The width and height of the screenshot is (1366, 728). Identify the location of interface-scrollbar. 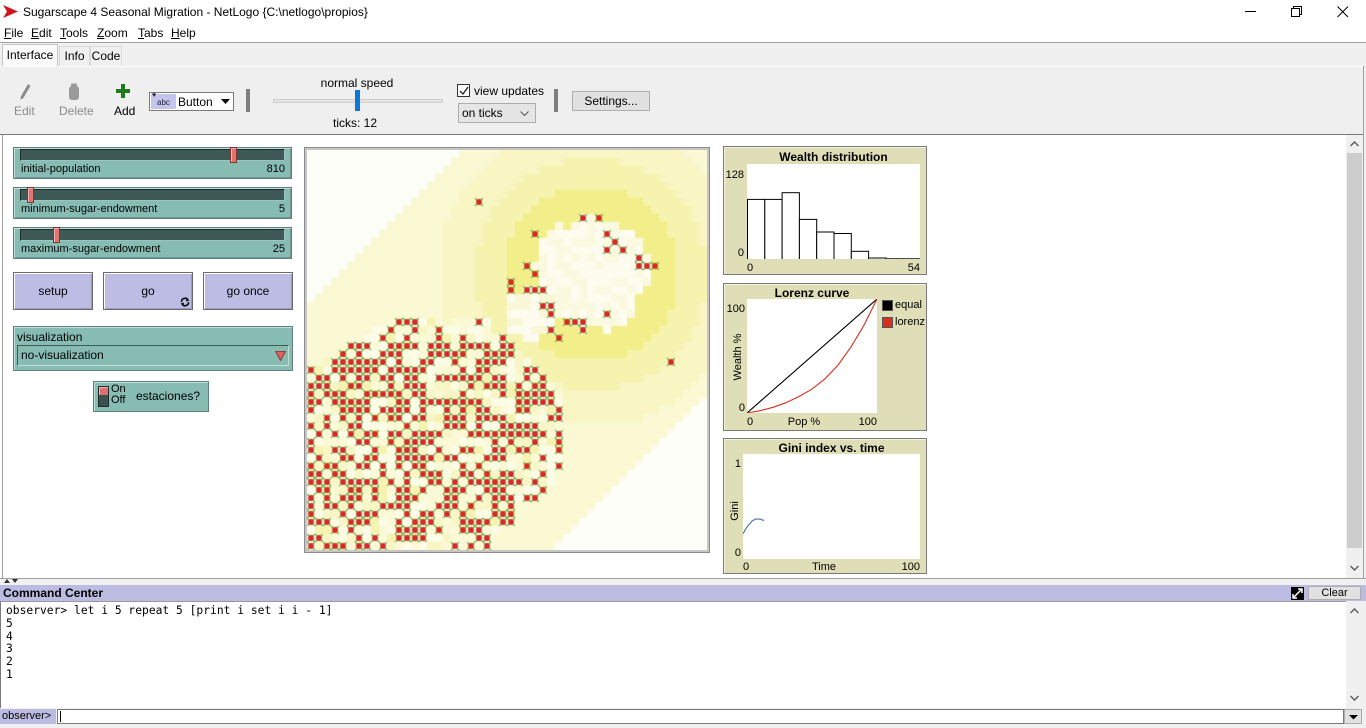
(1354, 357).